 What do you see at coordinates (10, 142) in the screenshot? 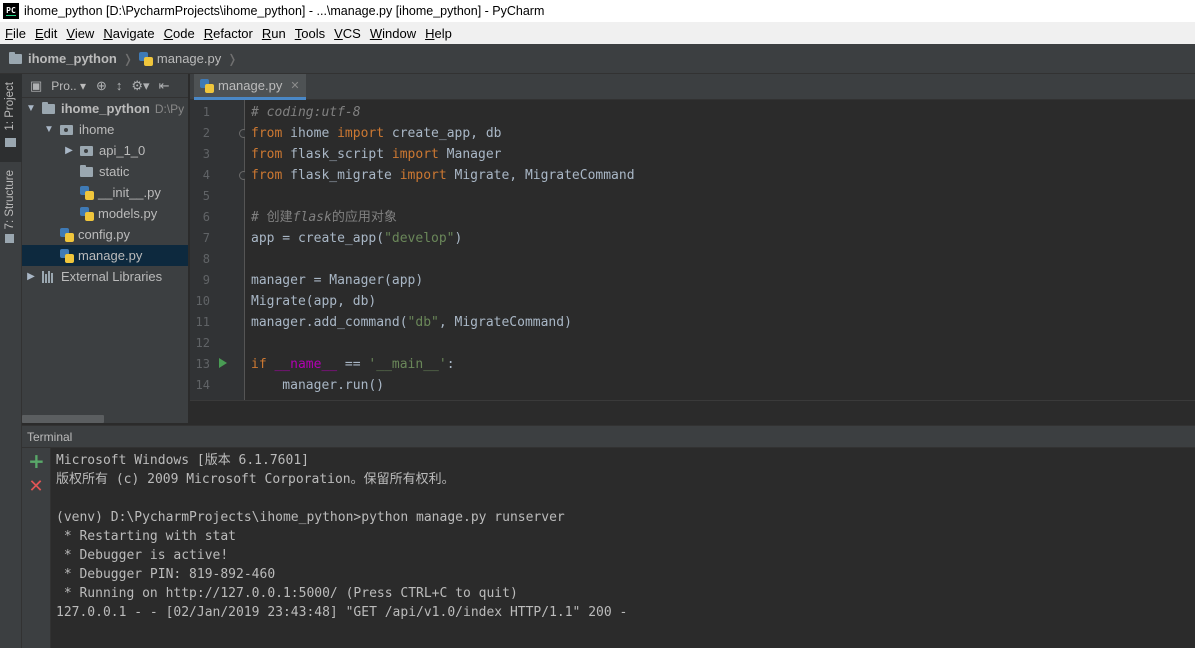
I see `project-folder-icon` at bounding box center [10, 142].